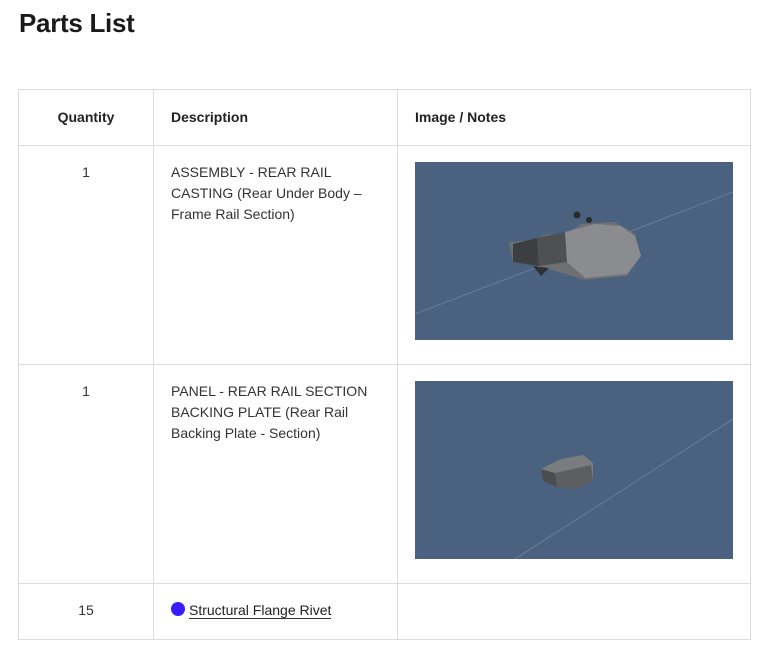 The height and width of the screenshot is (650, 768). I want to click on header-description: Description, so click(275, 117).